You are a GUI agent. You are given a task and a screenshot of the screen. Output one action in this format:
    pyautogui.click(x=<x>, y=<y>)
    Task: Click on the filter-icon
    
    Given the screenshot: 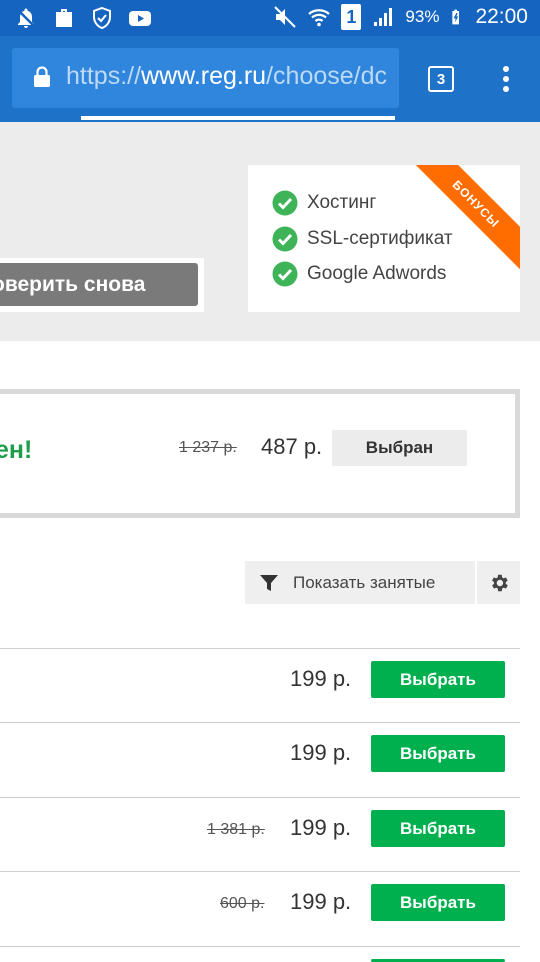 What is the action you would take?
    pyautogui.click(x=269, y=582)
    